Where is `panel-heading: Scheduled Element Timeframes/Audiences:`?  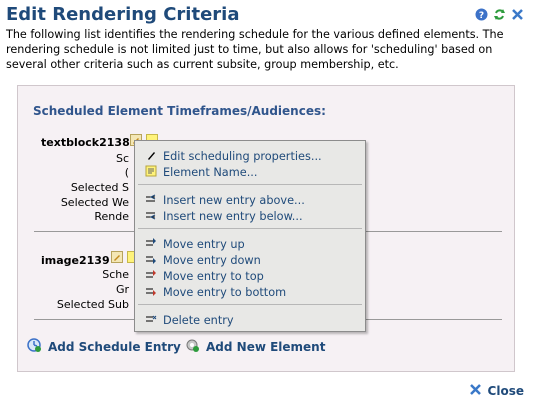 panel-heading: Scheduled Element Timeframes/Audiences: is located at coordinates (179, 111).